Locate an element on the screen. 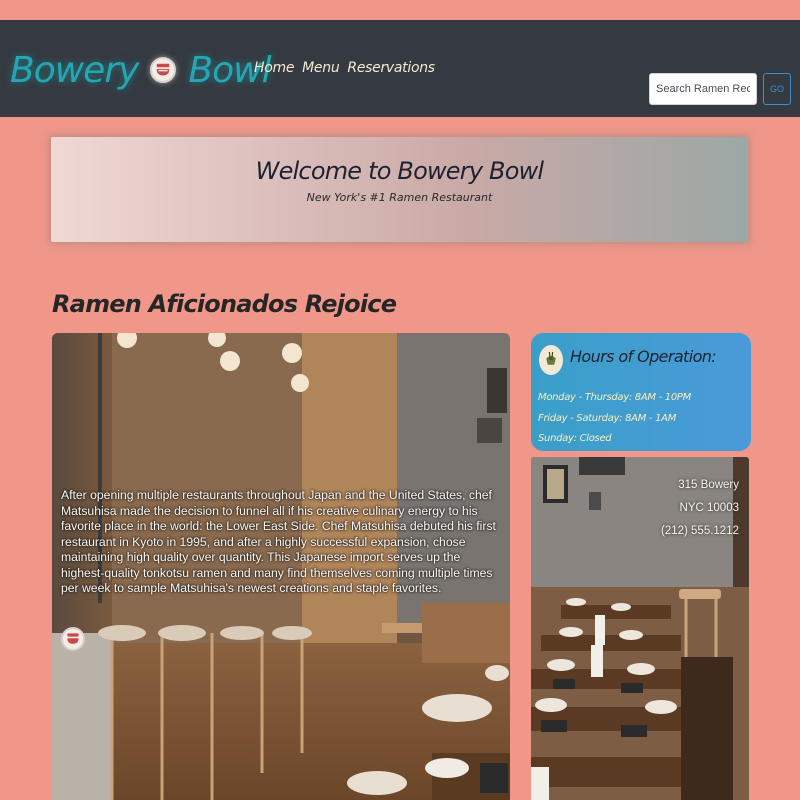  jumbotron-title: Welcome to Bowery Bowl is located at coordinates (399, 171).